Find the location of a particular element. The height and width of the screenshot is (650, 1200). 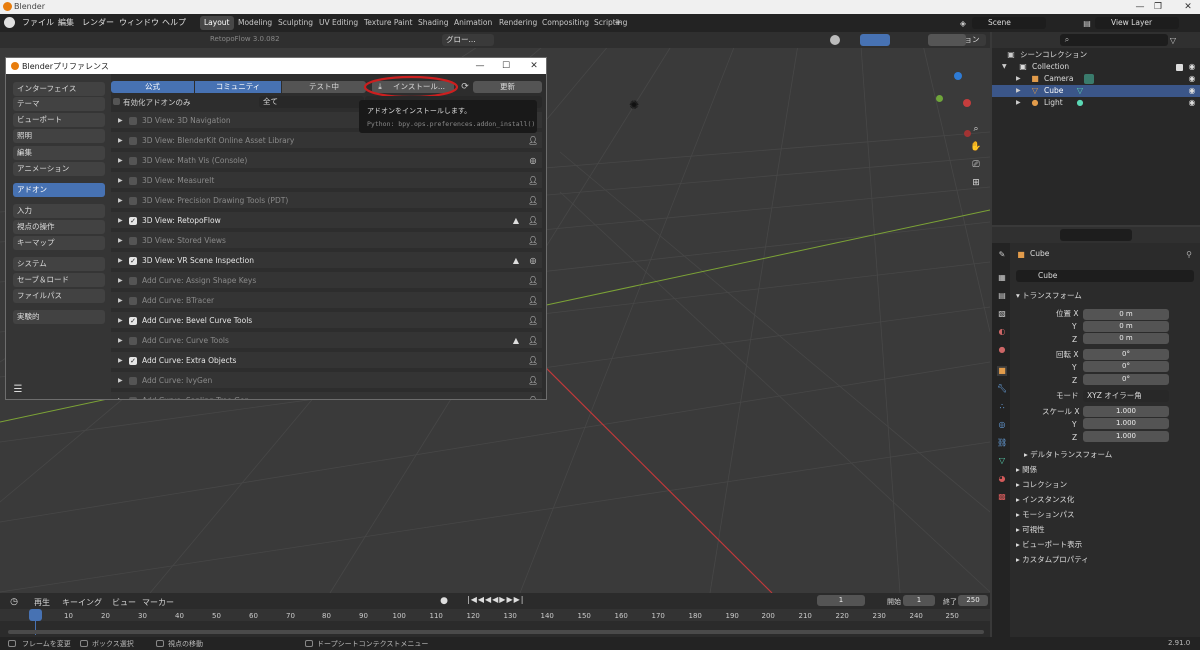

menu-keying: キーイング is located at coordinates (82, 602).